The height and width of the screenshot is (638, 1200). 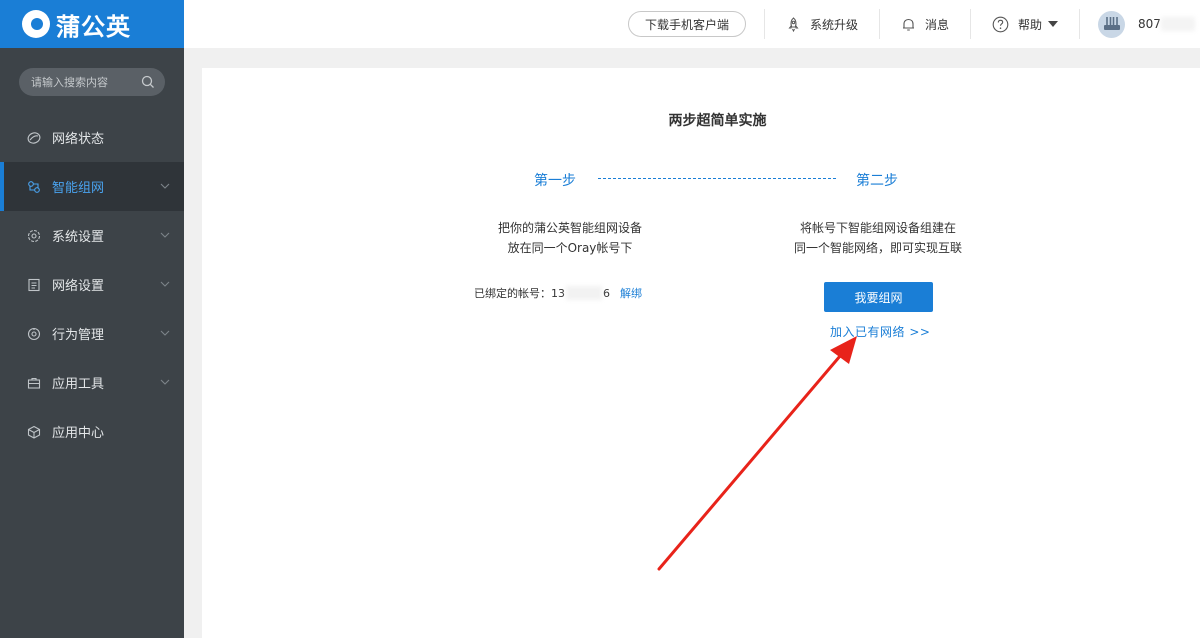 I want to click on download-client-button: 下载手机客户端, so click(x=686, y=24).